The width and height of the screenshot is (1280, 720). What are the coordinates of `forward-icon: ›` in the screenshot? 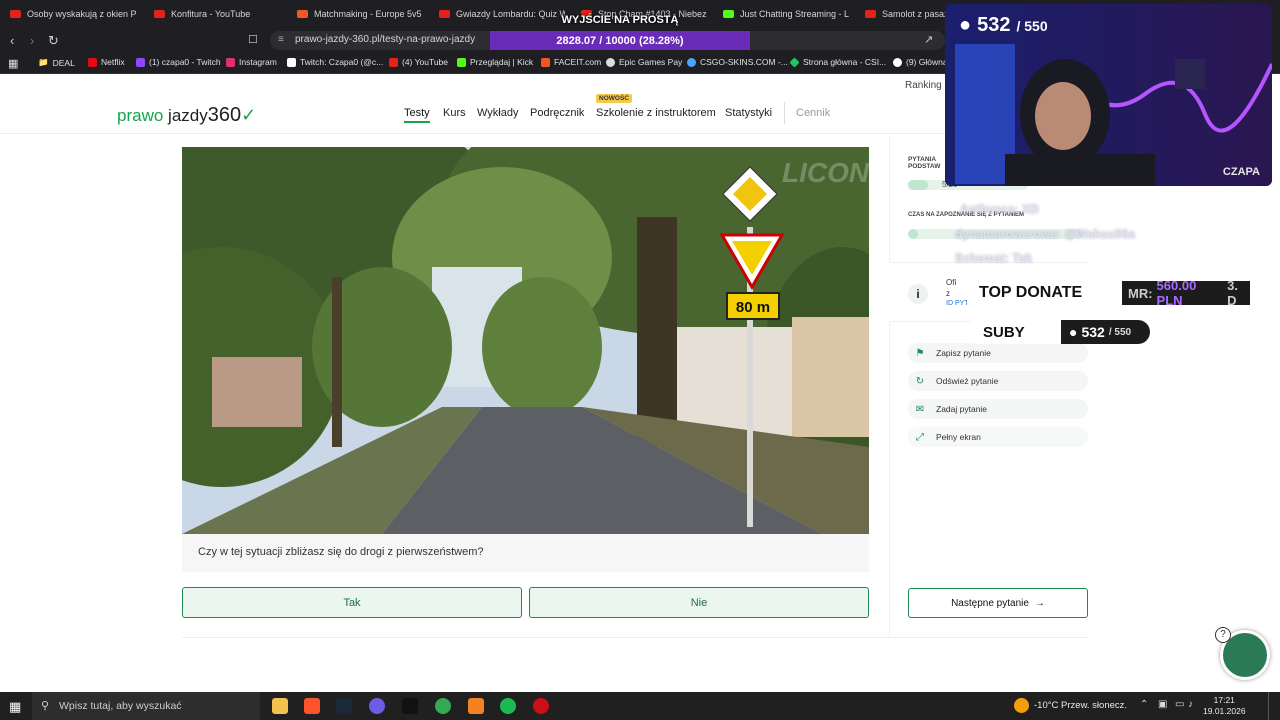 It's located at (32, 40).